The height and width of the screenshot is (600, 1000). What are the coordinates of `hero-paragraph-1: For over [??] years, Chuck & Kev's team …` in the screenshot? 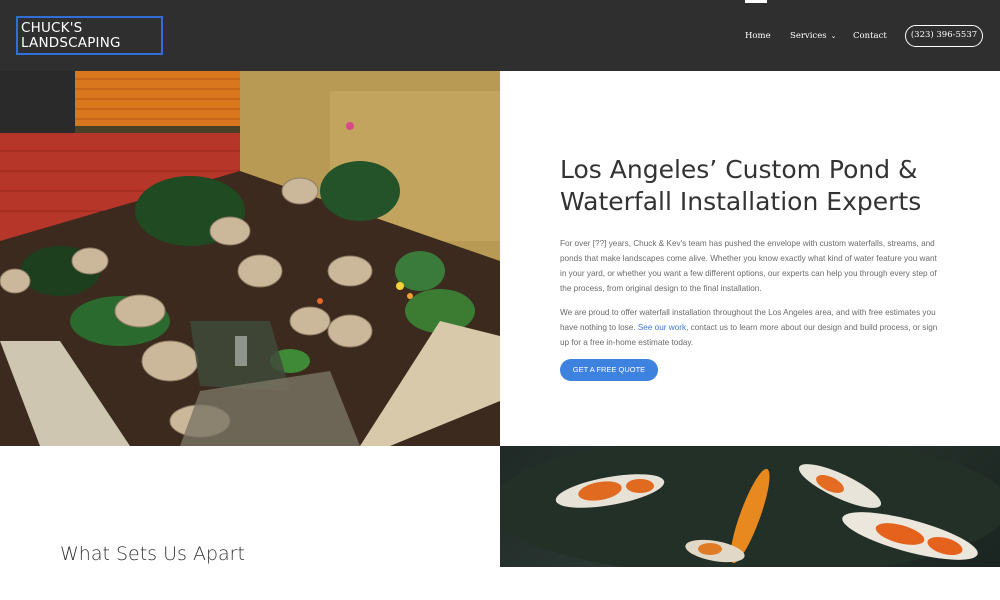 It's located at (748, 266).